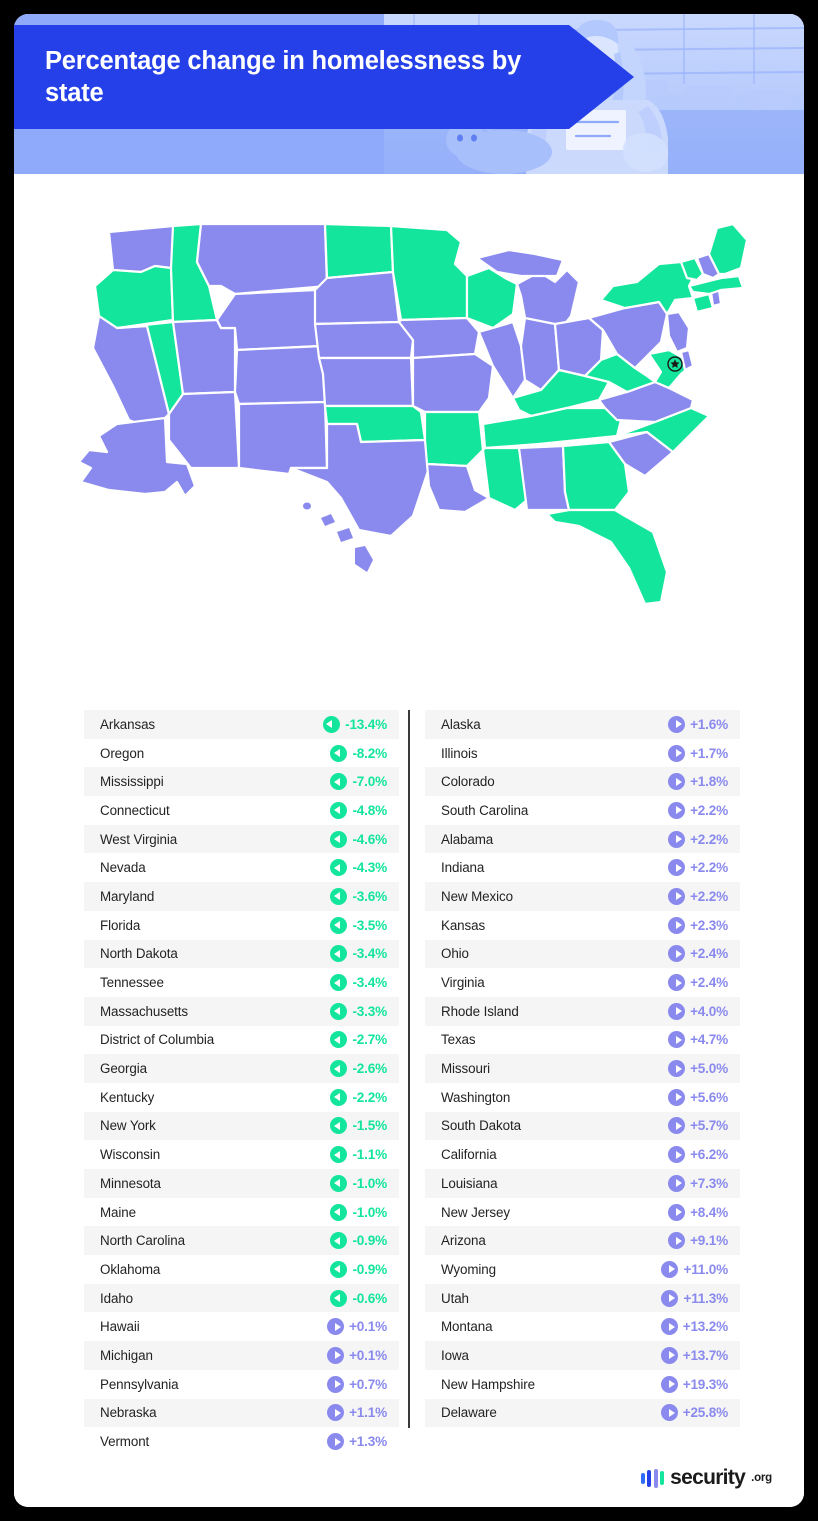 The height and width of the screenshot is (1521, 818). What do you see at coordinates (280, 375) in the screenshot?
I see `state-colorado` at bounding box center [280, 375].